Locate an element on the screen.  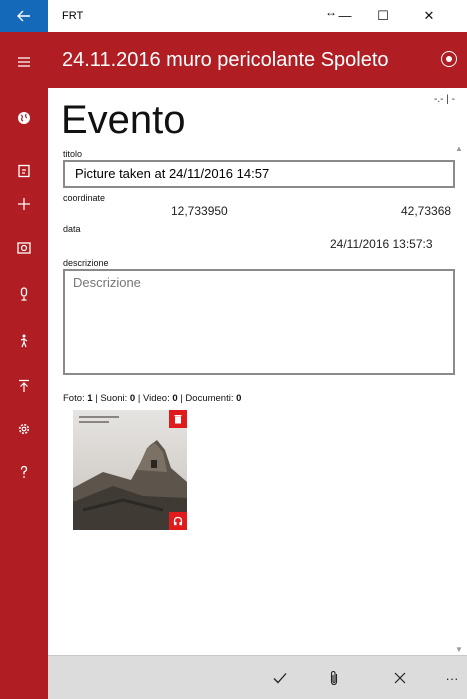
scroll-up-arrow: ▲ is located at coordinates (459, 148).